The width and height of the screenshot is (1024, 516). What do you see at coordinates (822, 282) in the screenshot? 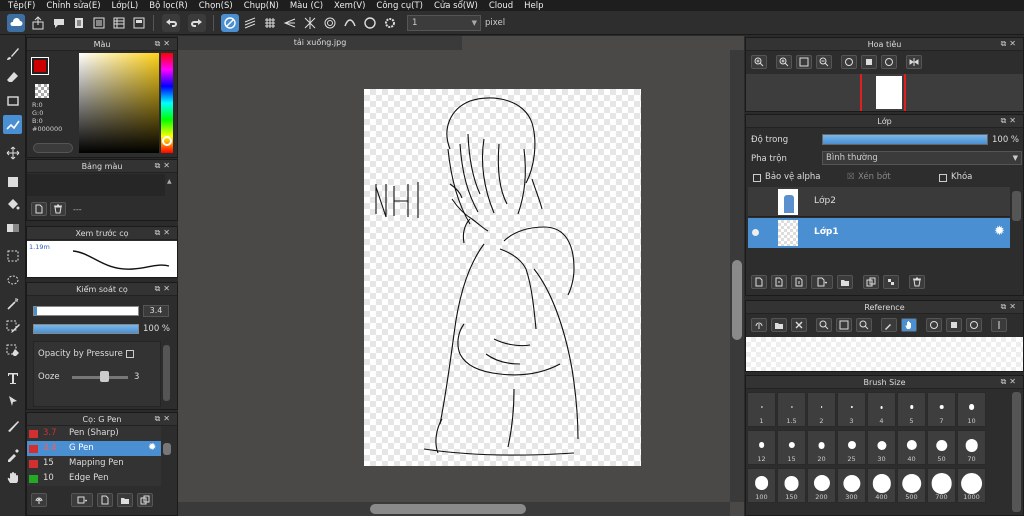
I see `add-layer-menu-icon` at bounding box center [822, 282].